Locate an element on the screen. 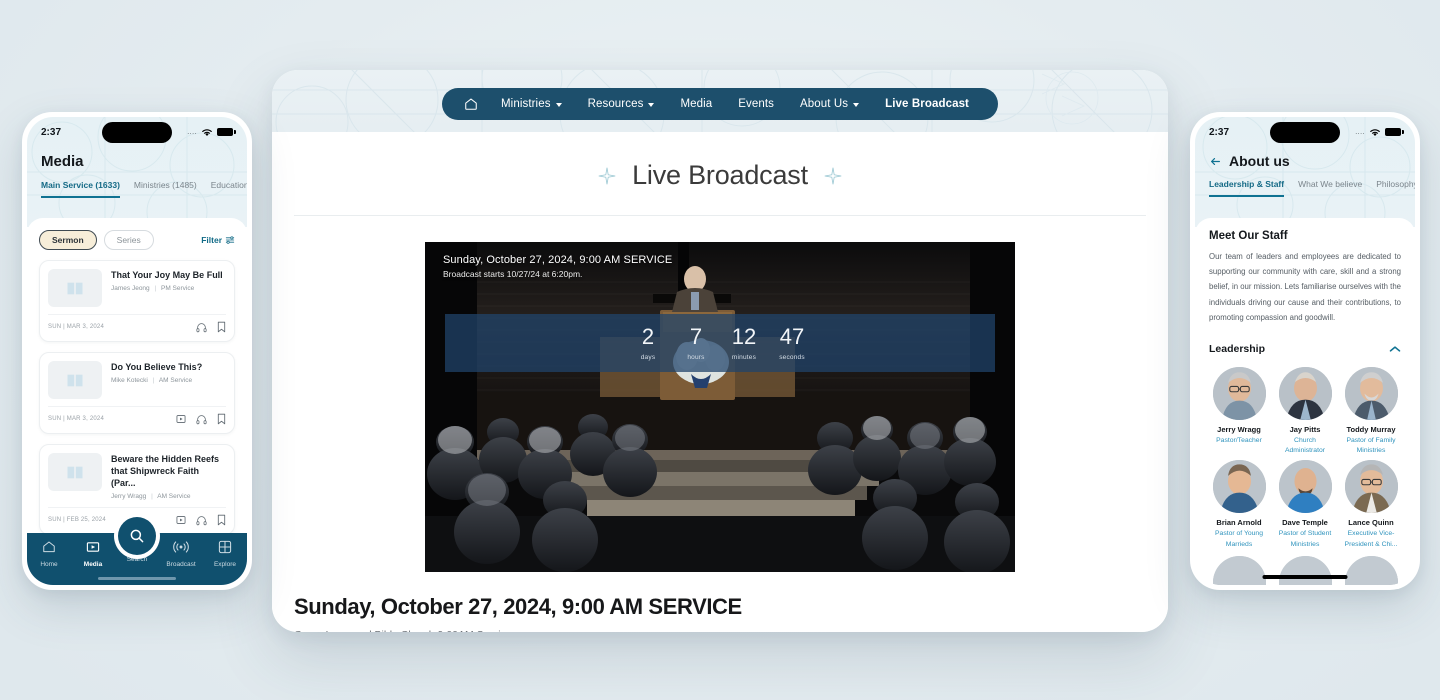  bottom-nav-home: Home is located at coordinates (49, 554).